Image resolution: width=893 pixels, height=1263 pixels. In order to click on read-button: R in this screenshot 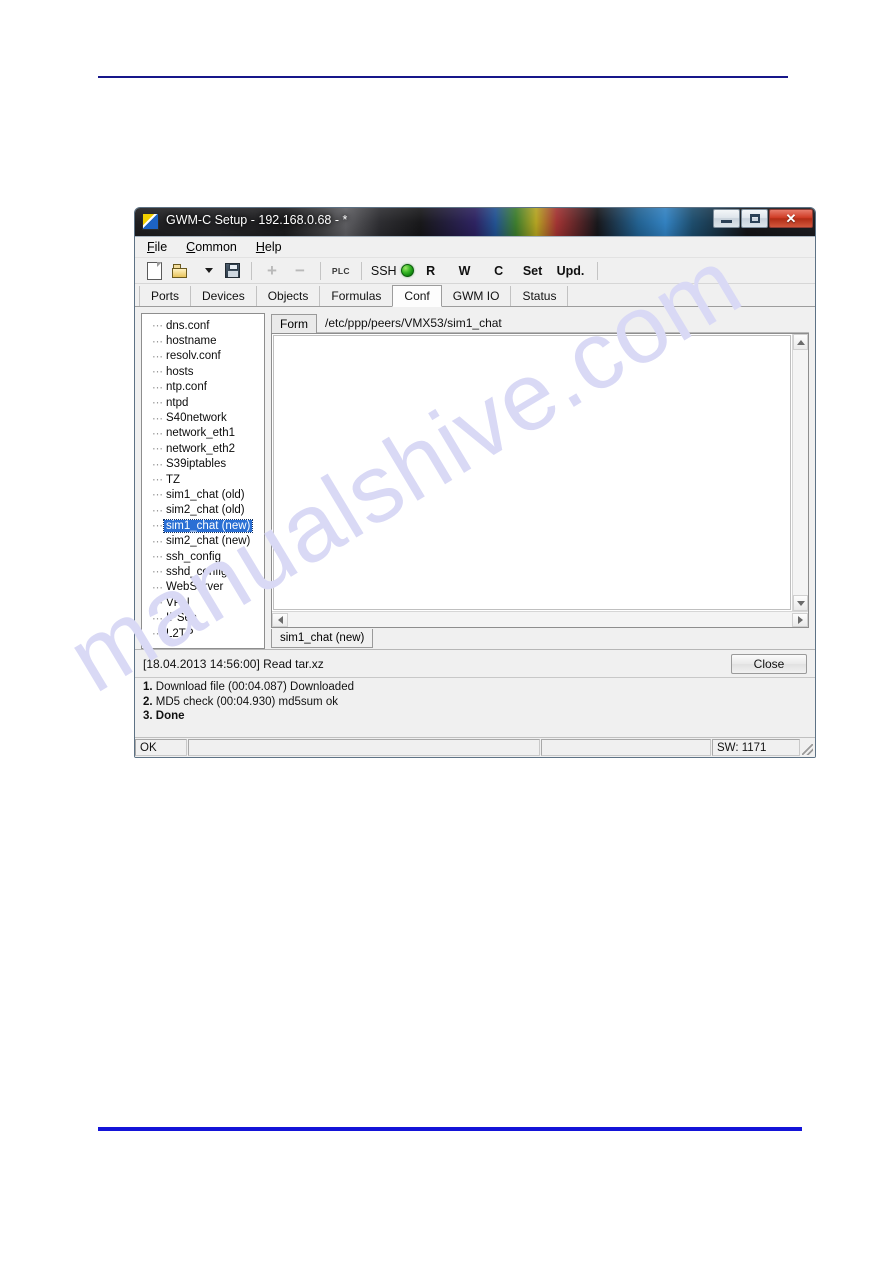, I will do `click(431, 271)`.